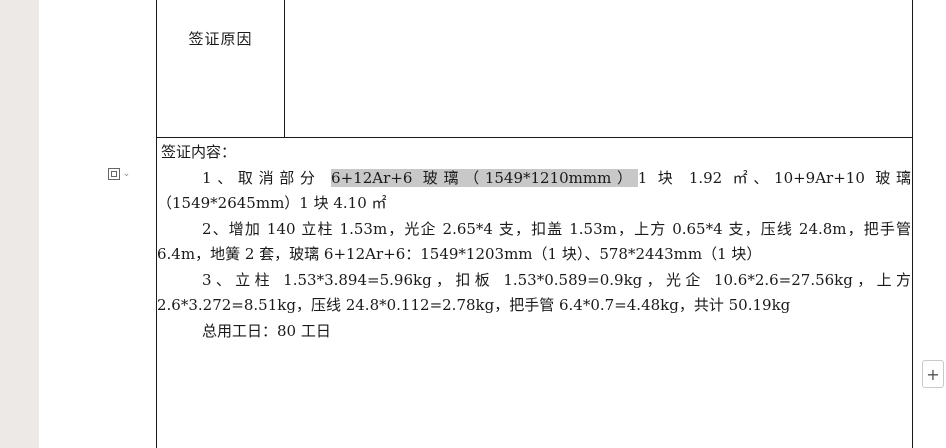  Describe the element at coordinates (933, 374) in the screenshot. I see `add-row-button: +` at that location.